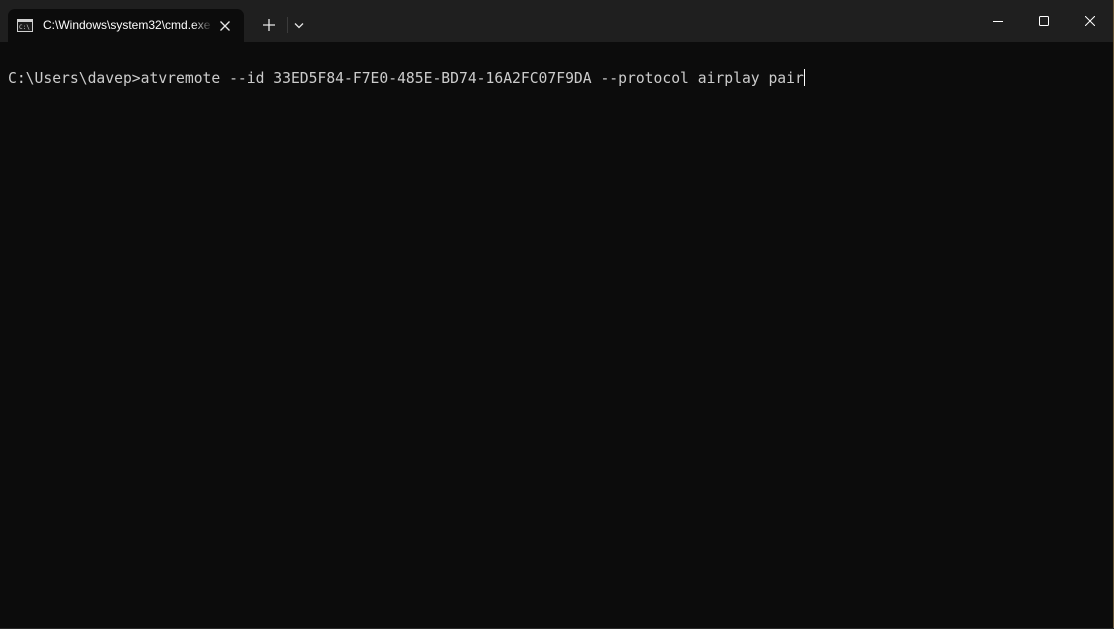 The width and height of the screenshot is (1114, 629). I want to click on title-bar: C:\ C:\Windows\system32\cmd.exe, so click(557, 21).